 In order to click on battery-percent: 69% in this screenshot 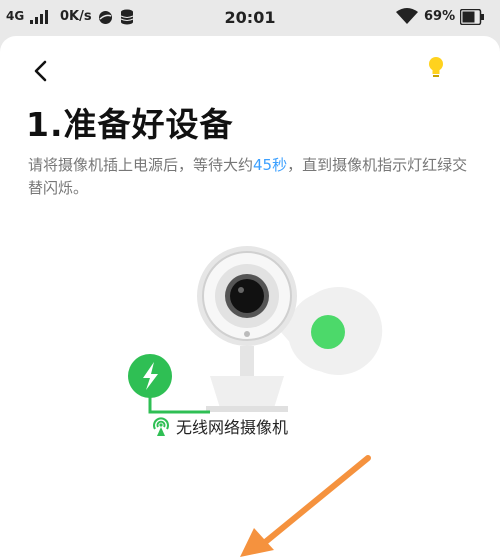, I will do `click(440, 16)`.